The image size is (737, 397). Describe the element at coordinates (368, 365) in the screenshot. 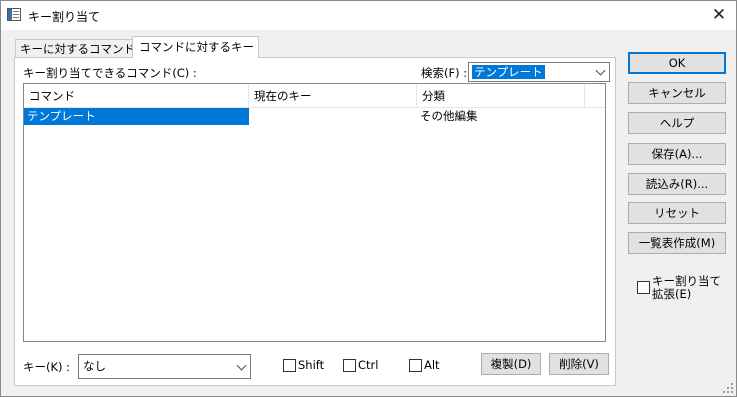

I see `ctrl-label: Ctrl` at that location.